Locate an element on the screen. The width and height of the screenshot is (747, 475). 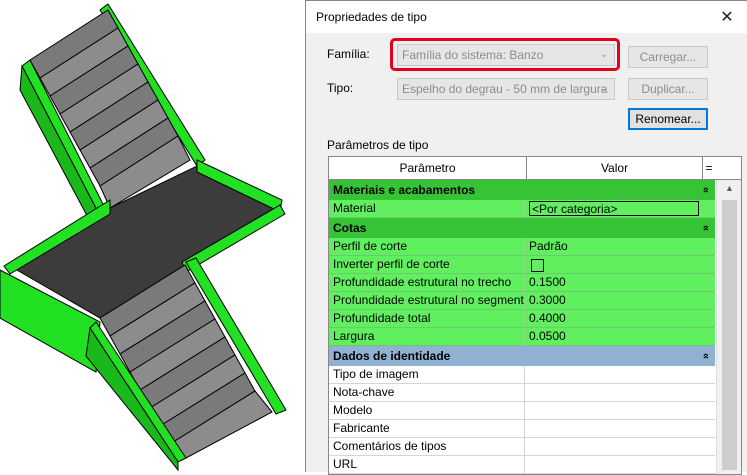
parameter-name: Fabricante is located at coordinates (427, 429).